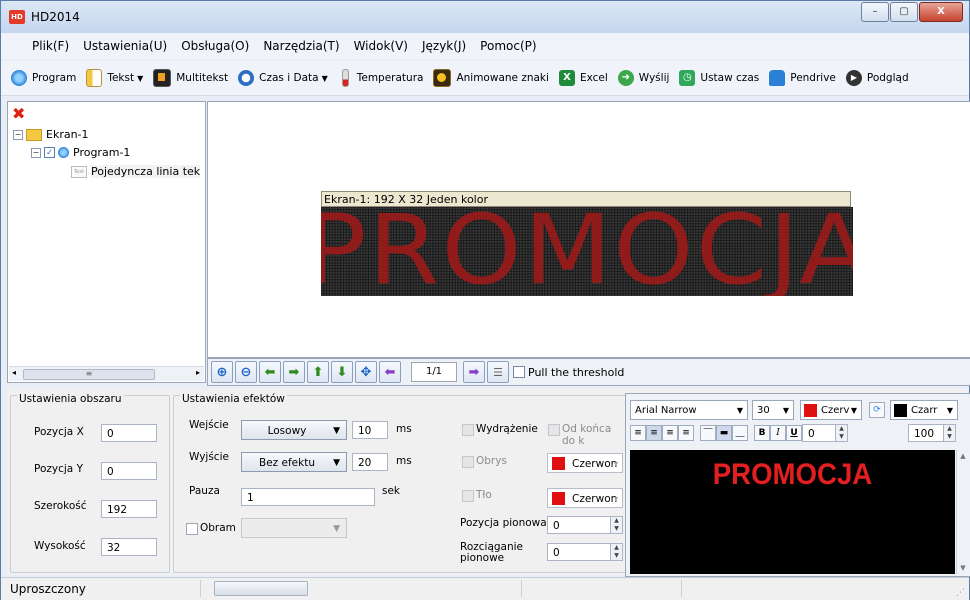 The width and height of the screenshot is (970, 600). I want to click on from-end-checkbox, so click(554, 430).